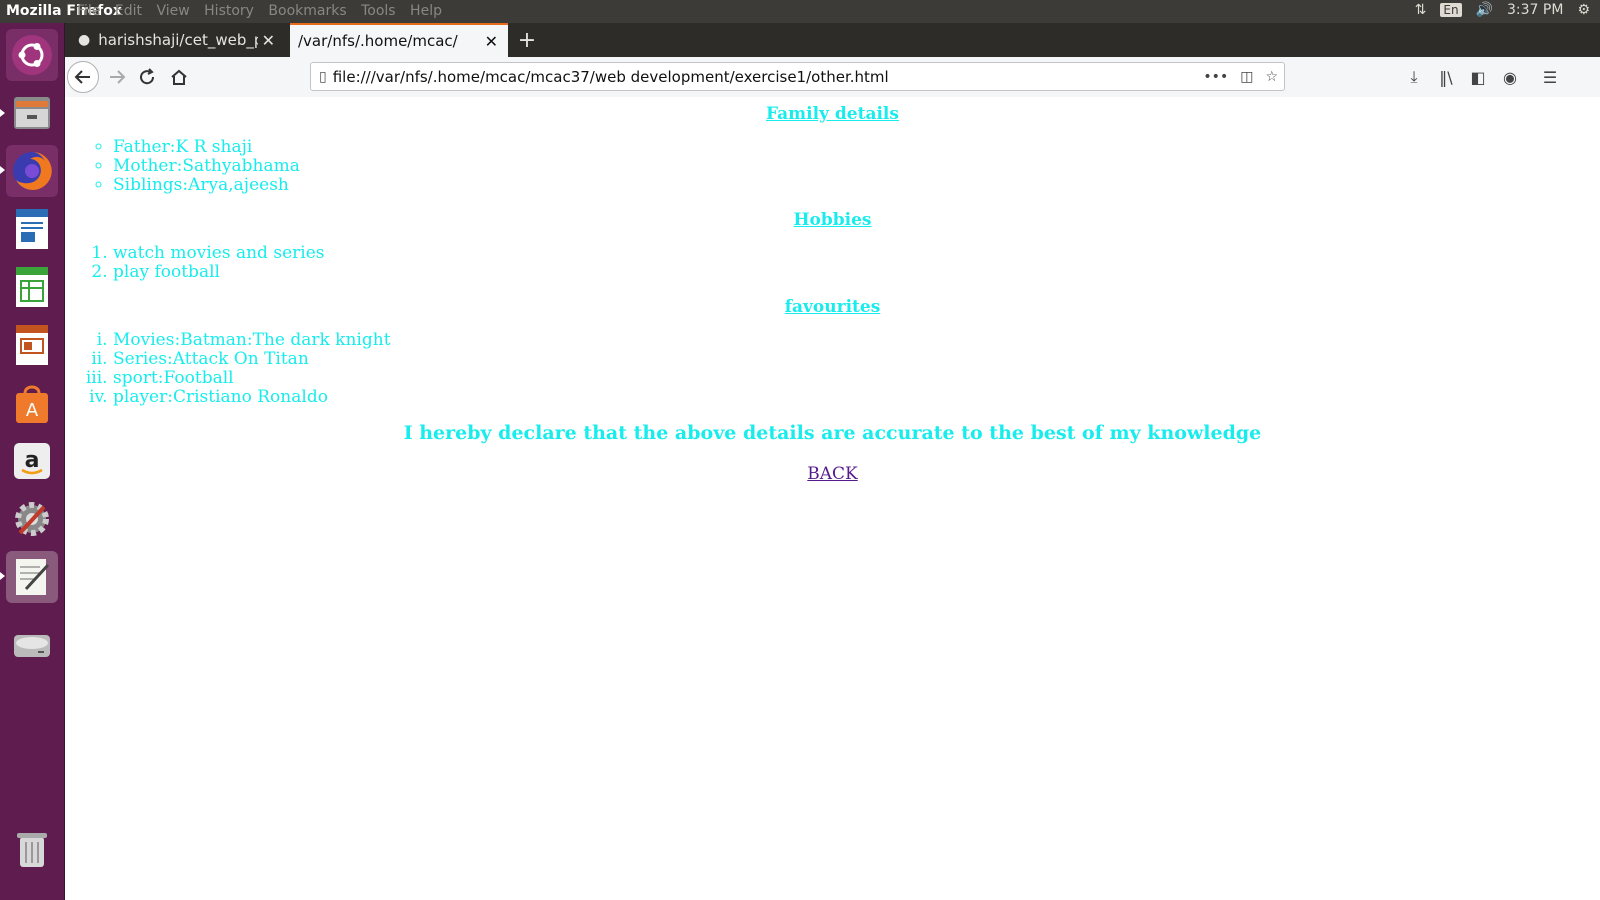 This screenshot has width=1600, height=900. I want to click on trash-icon, so click(32, 849).